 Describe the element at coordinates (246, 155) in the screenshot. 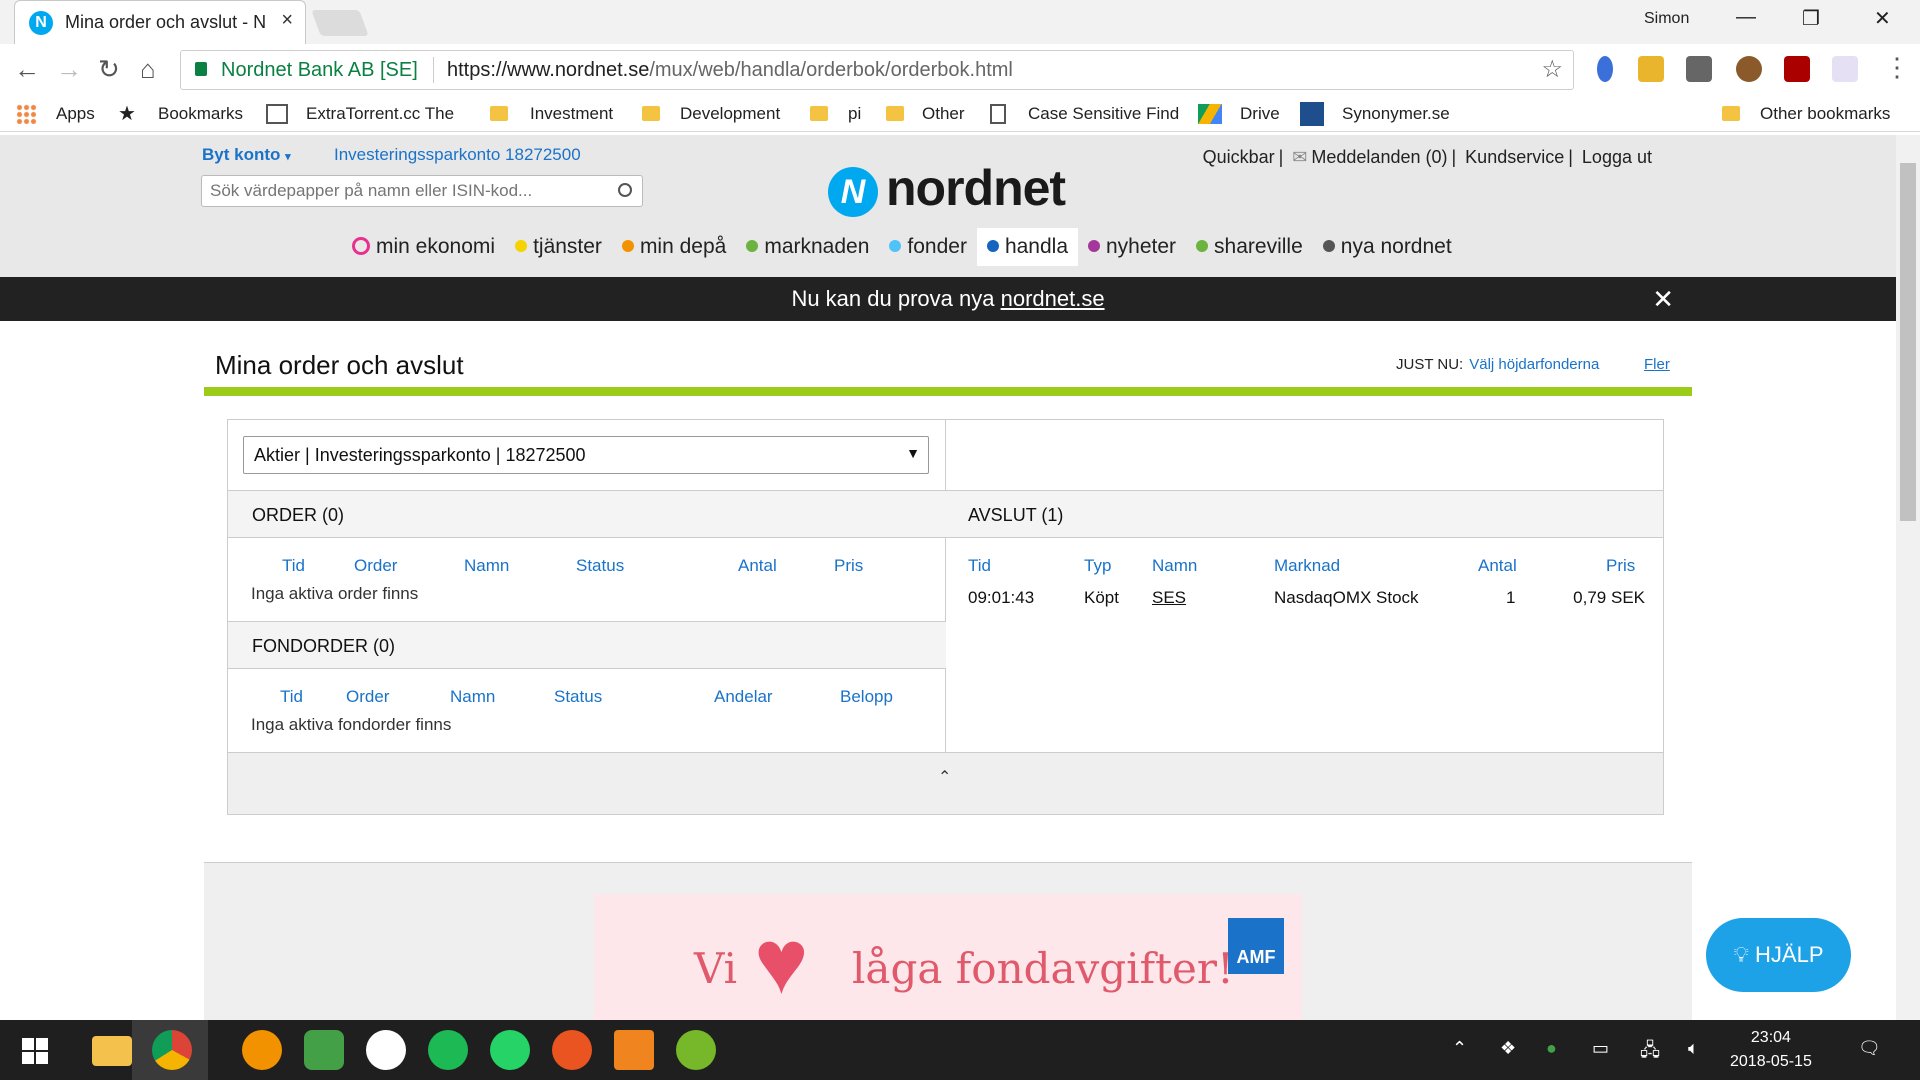

I see `switch-account-button: Byt konto ▾` at that location.